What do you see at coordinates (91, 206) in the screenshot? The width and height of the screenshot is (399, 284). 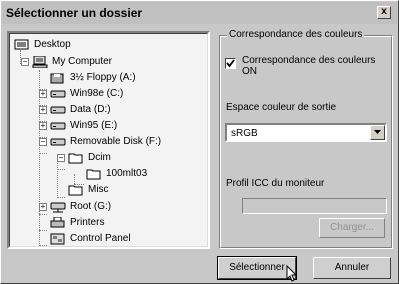 I see `tree-item-label: Root (G:)` at bounding box center [91, 206].